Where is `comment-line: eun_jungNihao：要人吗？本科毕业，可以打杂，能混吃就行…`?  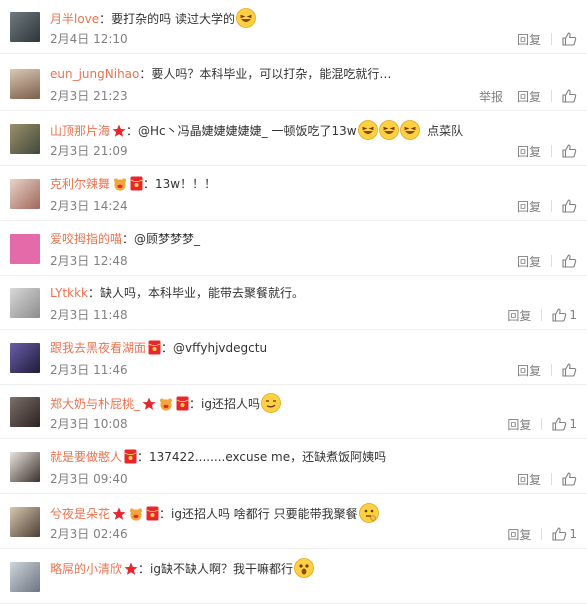 comment-line: eun_jungNihao：要人吗？本科毕业，可以打杂，能混吃就行… is located at coordinates (308, 75).